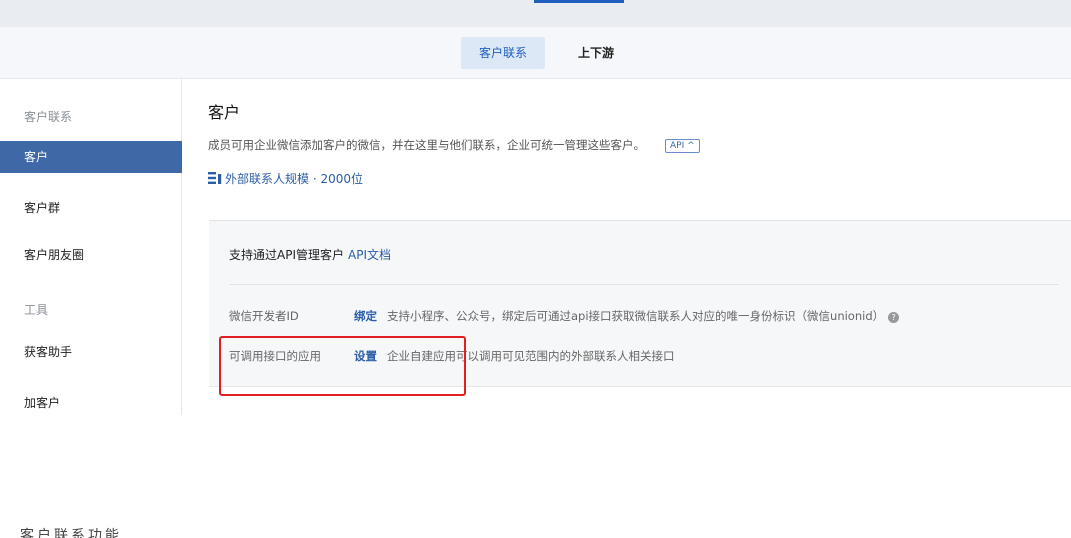 The width and height of the screenshot is (1071, 538). Describe the element at coordinates (503, 53) in the screenshot. I see `tab-customer-contact: 客户联系` at that location.